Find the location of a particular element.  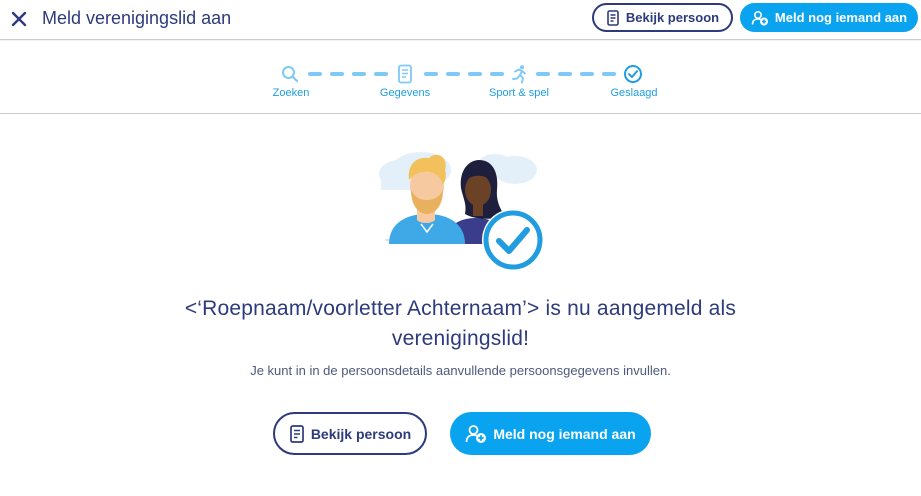

step-label-success: Geslaagd is located at coordinates (634, 93).